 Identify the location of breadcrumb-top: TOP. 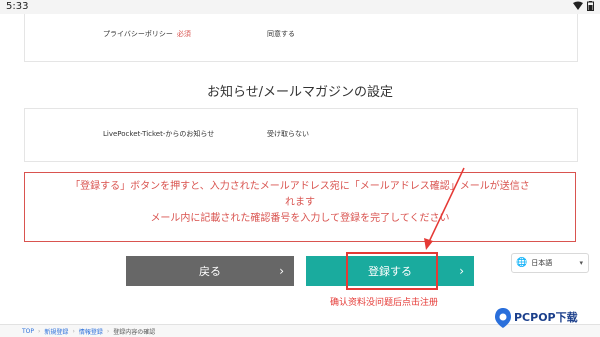
(28, 331).